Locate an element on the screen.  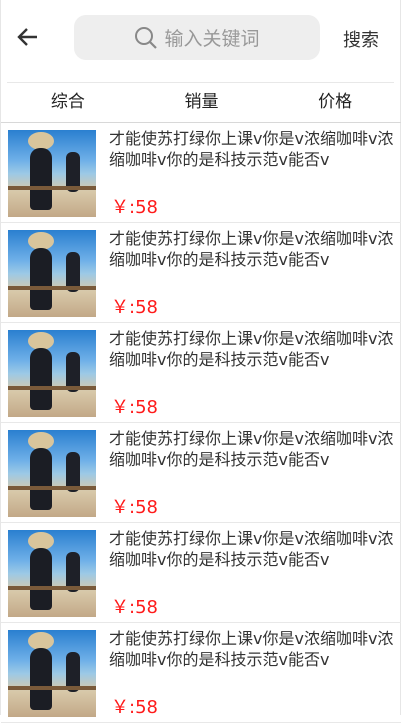
sort-tabs: 综合 销量 价格 is located at coordinates (201, 103).